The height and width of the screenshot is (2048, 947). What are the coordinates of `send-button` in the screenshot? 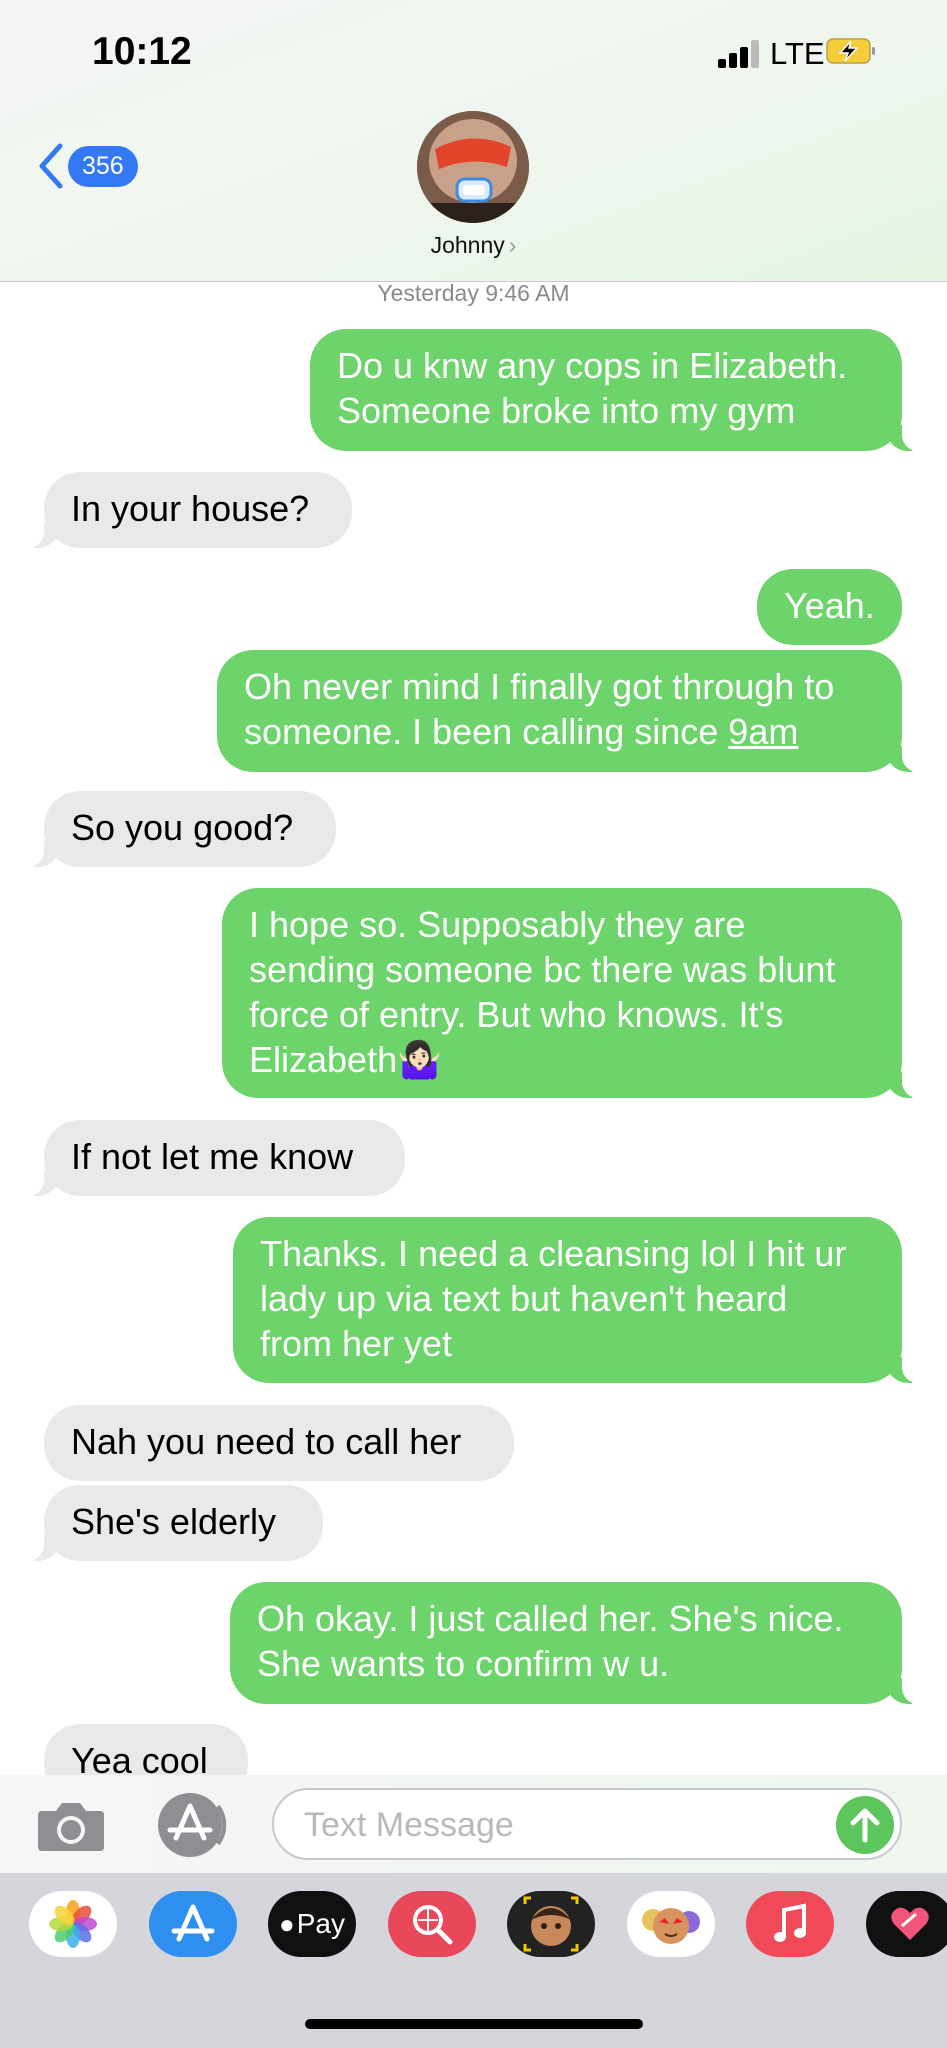 It's located at (865, 1825).